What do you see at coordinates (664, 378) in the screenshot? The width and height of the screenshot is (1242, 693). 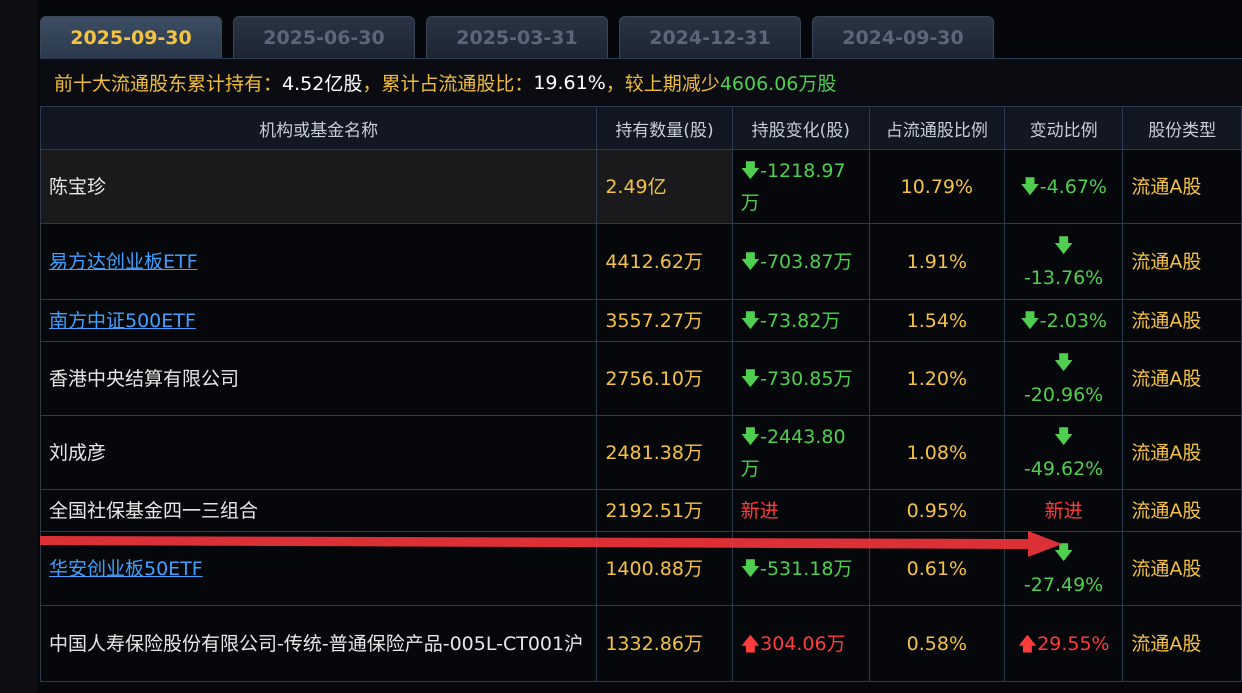 I see `holding-quantity: 2756.10万` at bounding box center [664, 378].